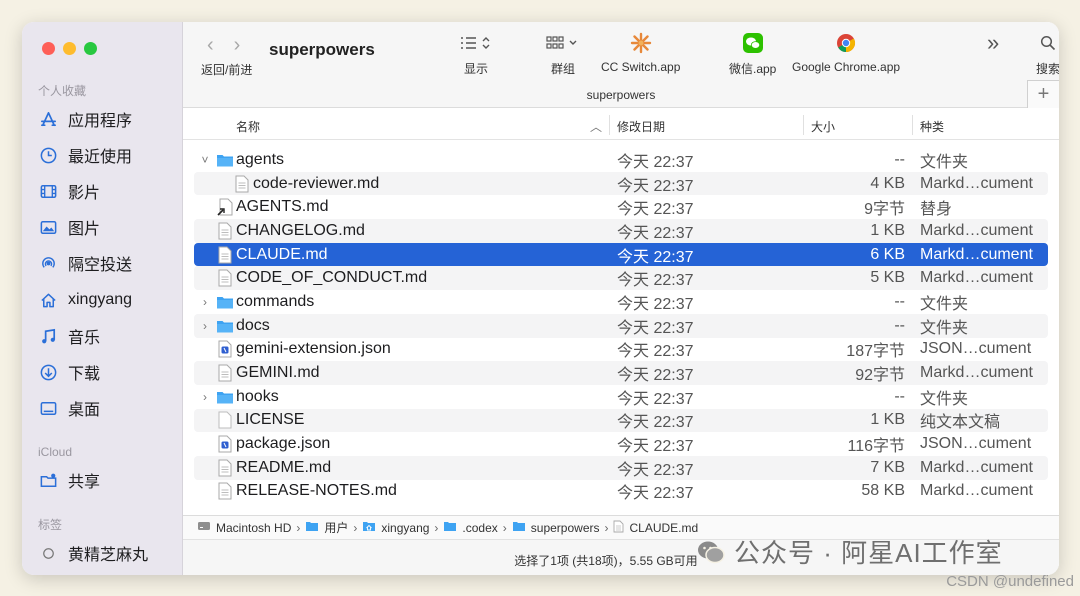 The height and width of the screenshot is (596, 1080). I want to click on cc-switch-app-button: CC Switch.app, so click(640, 52).